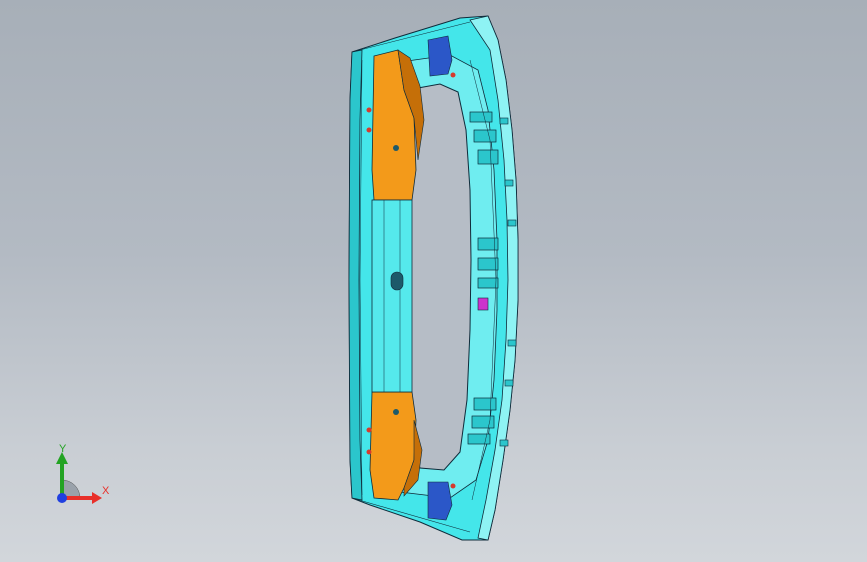  I want to click on hole-lower, so click(396, 412).